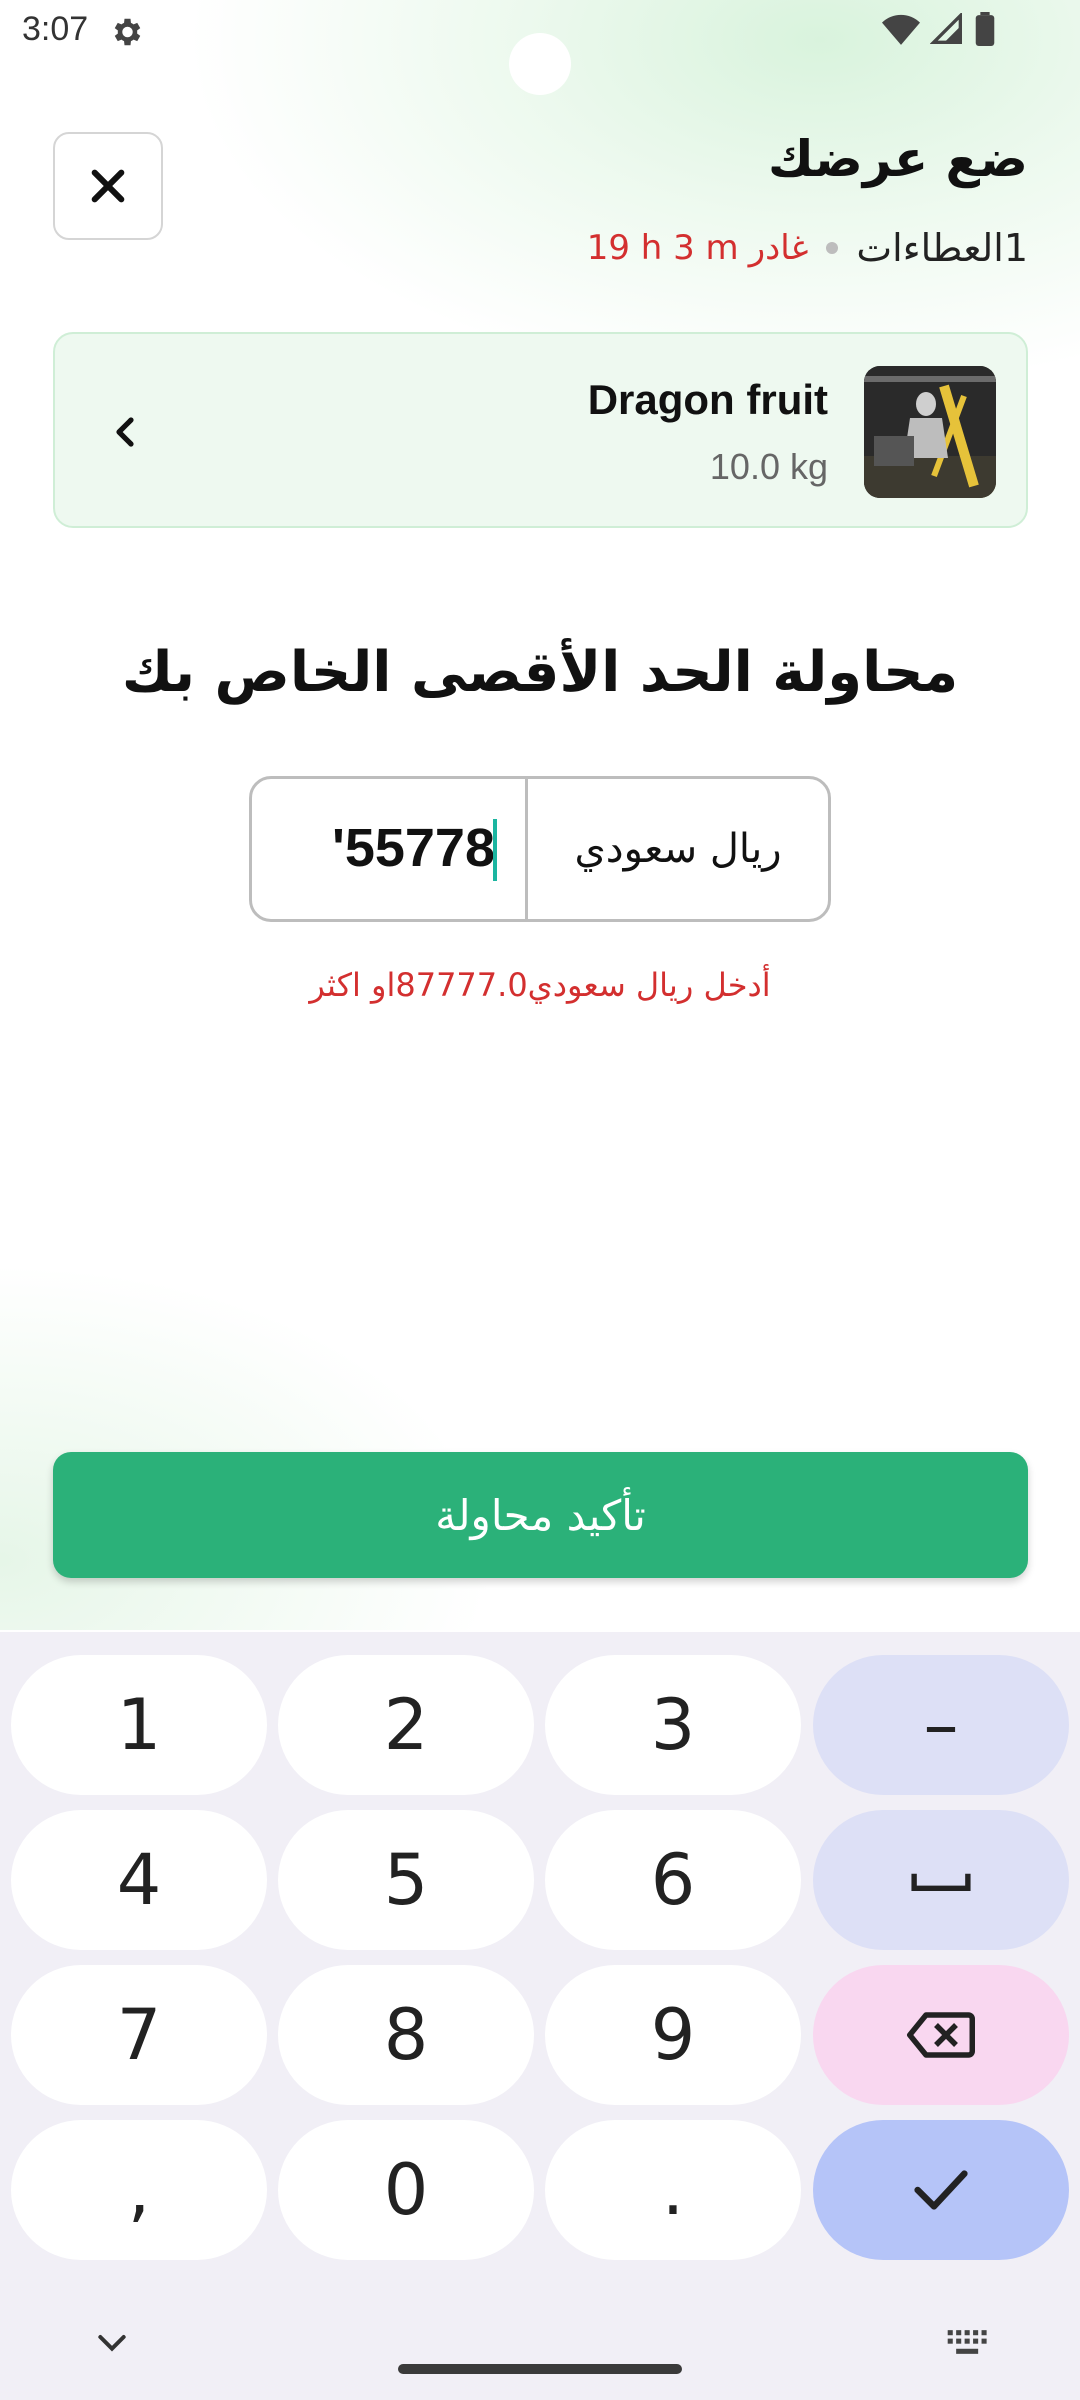  Describe the element at coordinates (946, 28) in the screenshot. I see `signal-icon` at that location.